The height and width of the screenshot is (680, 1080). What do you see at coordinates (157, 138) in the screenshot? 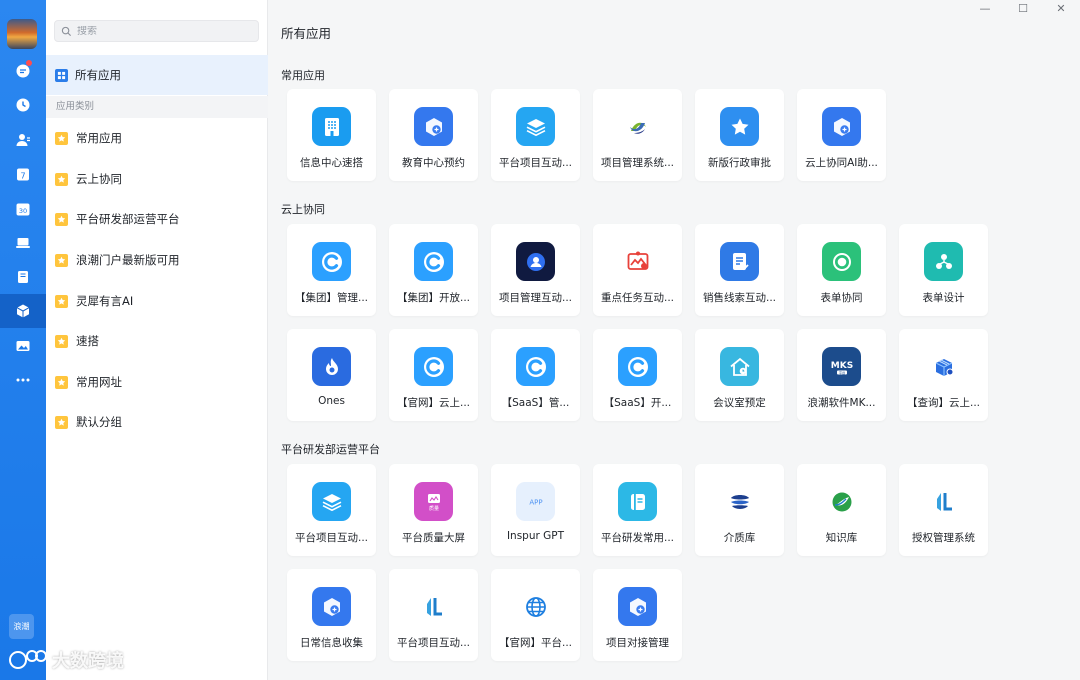
I see `sidebar-item-category: 常用应用` at bounding box center [157, 138].